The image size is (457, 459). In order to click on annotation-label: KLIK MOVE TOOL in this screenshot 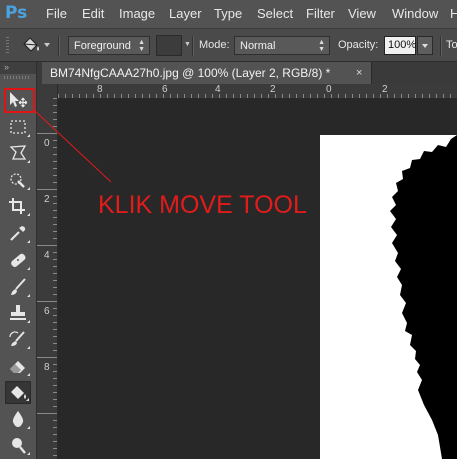, I will do `click(202, 205)`.